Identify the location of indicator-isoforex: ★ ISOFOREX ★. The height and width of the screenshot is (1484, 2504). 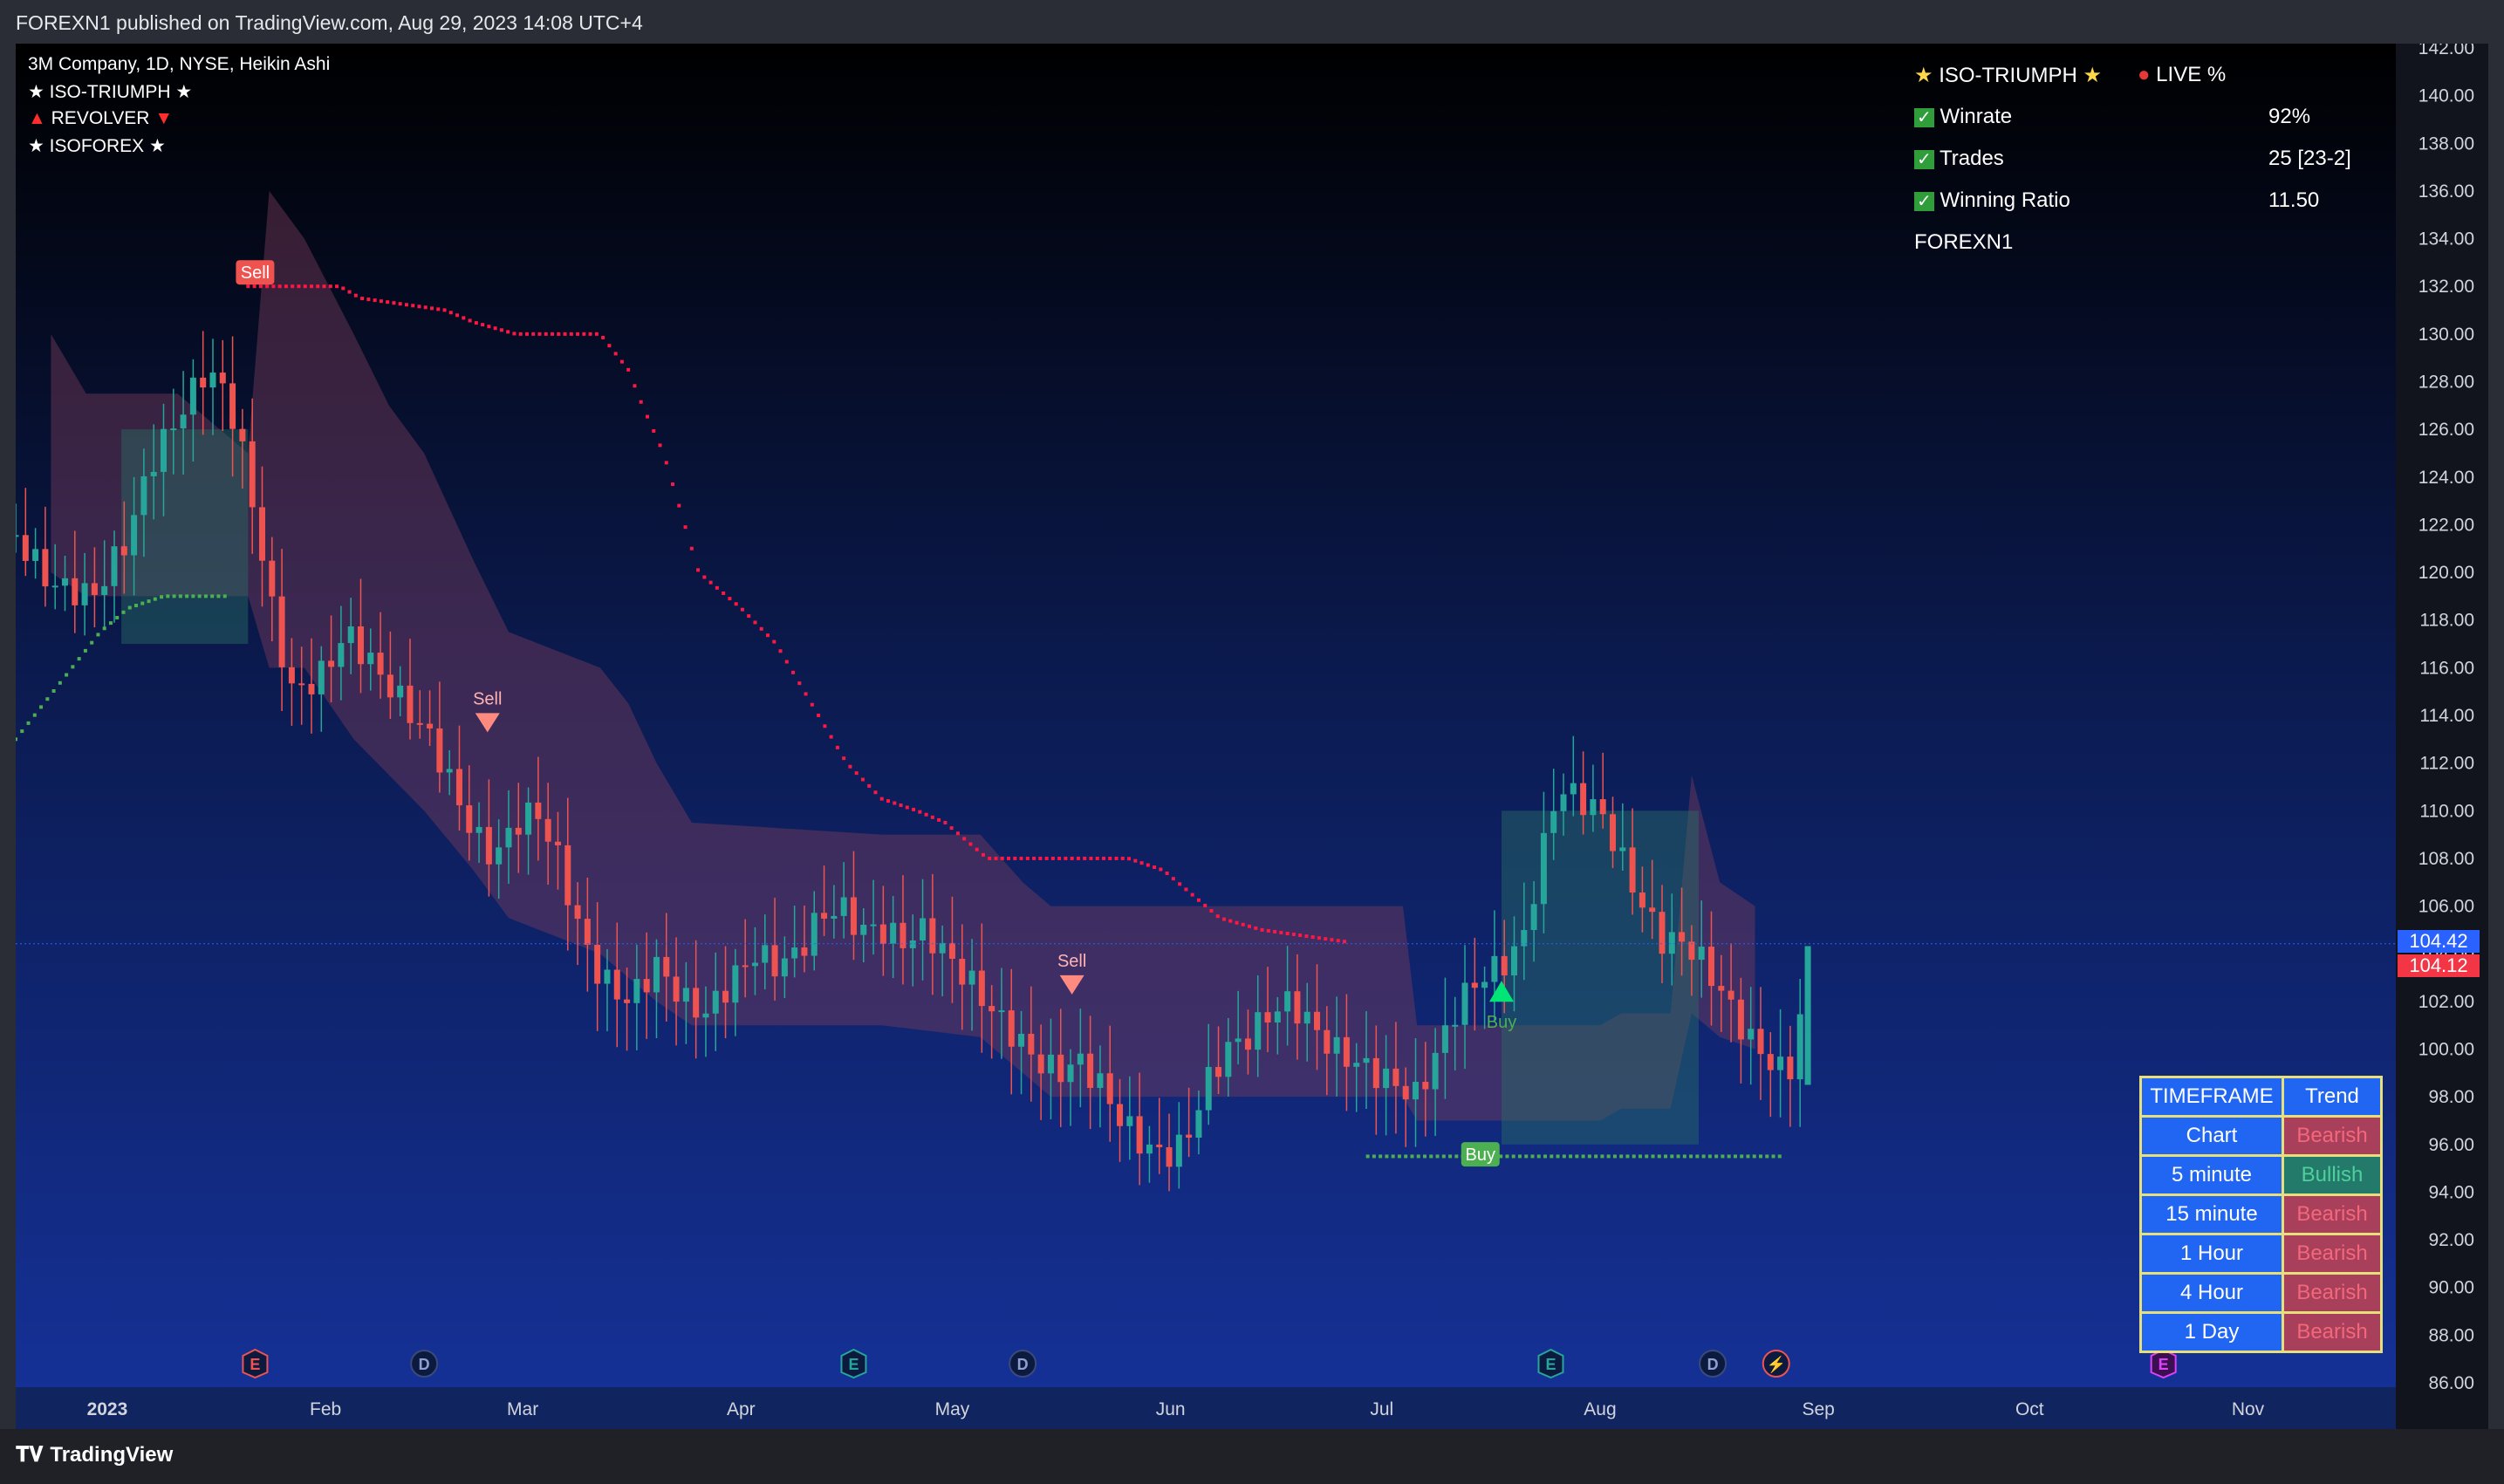
(97, 146).